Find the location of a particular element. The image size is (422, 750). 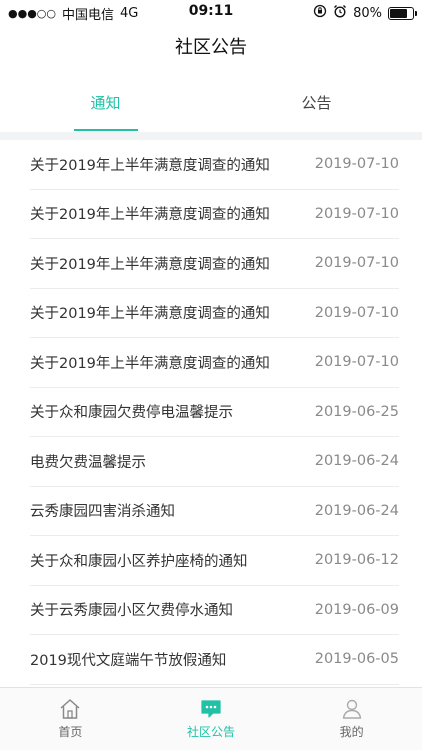

alarm-icon is located at coordinates (340, 13).